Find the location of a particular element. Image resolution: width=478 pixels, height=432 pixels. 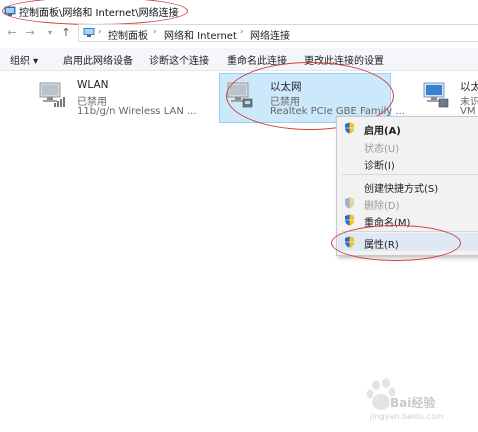

menu-item-status: 状态(U) is located at coordinates (381, 147).